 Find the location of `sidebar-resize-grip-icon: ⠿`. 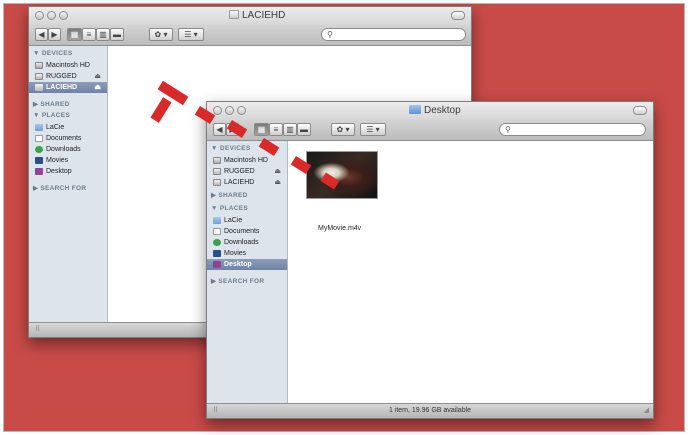

sidebar-resize-grip-icon: ⠿ is located at coordinates (37, 330).